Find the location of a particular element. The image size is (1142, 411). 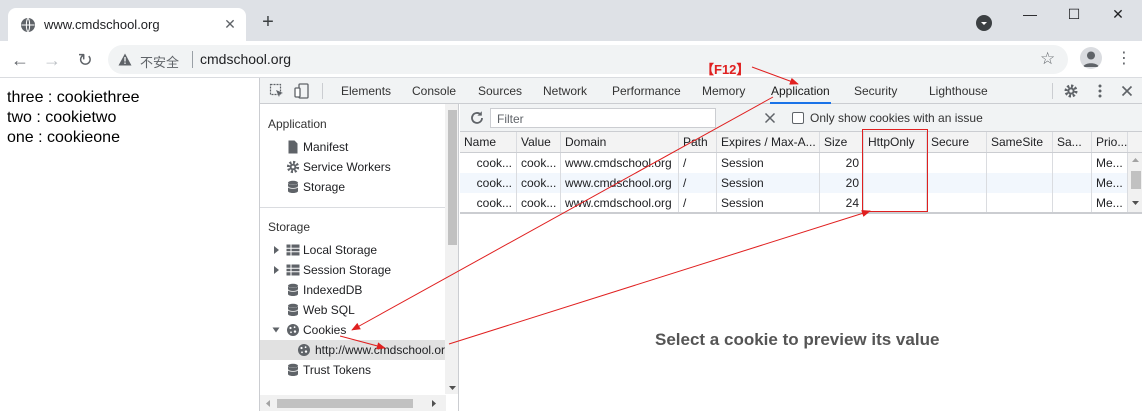

arrow-f12-to-application is located at coordinates (775, 75).